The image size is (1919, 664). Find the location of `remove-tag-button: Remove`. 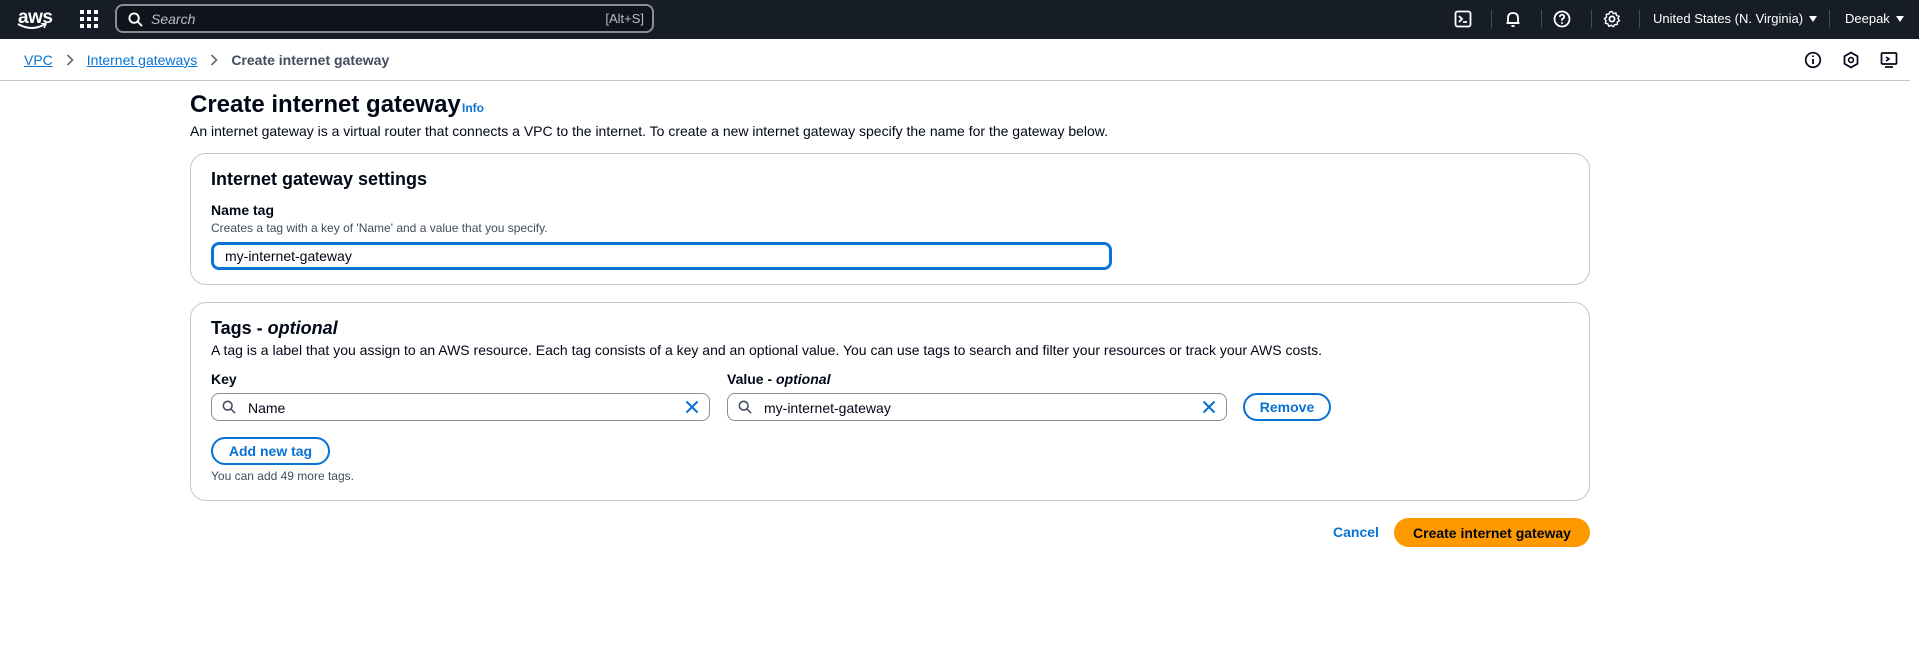

remove-tag-button: Remove is located at coordinates (1287, 407).